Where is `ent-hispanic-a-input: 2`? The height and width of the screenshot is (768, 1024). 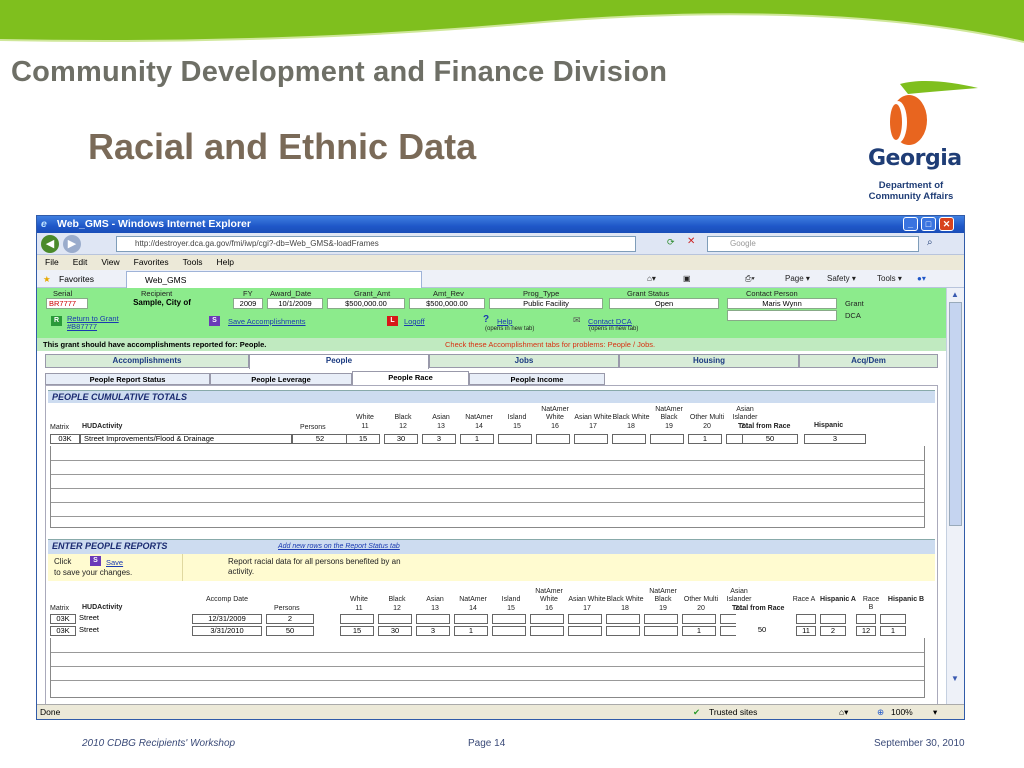 ent-hispanic-a-input: 2 is located at coordinates (833, 631).